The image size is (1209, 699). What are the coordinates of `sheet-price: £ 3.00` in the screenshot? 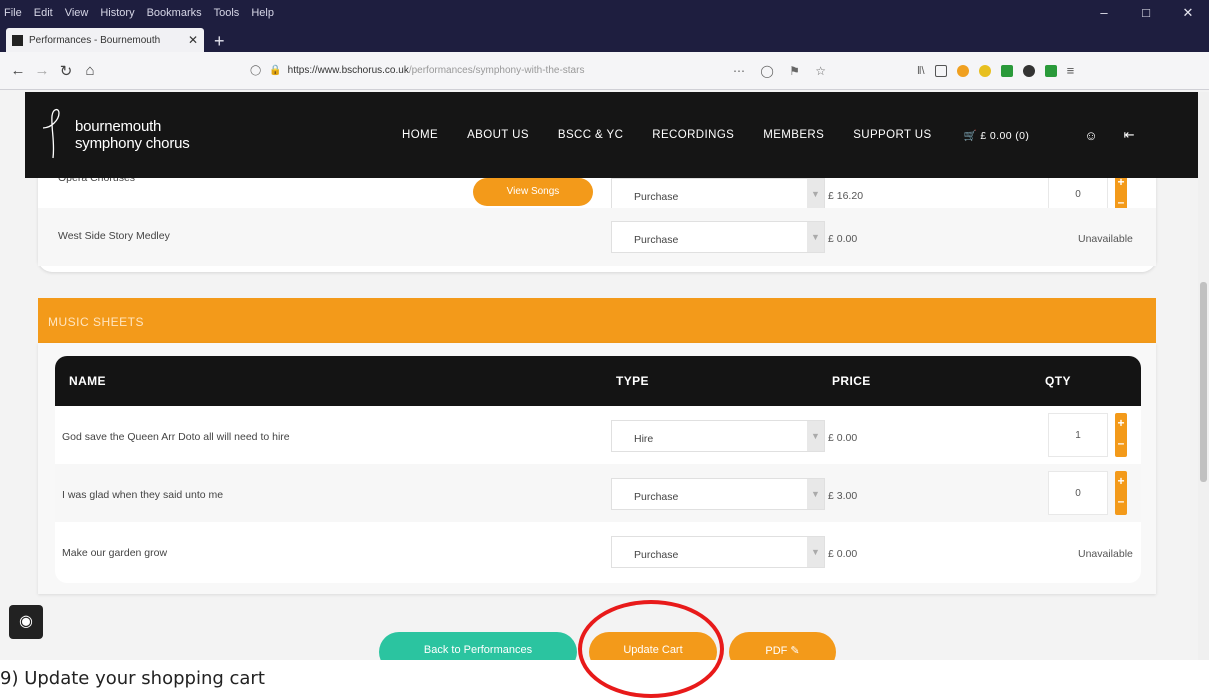 It's located at (843, 496).